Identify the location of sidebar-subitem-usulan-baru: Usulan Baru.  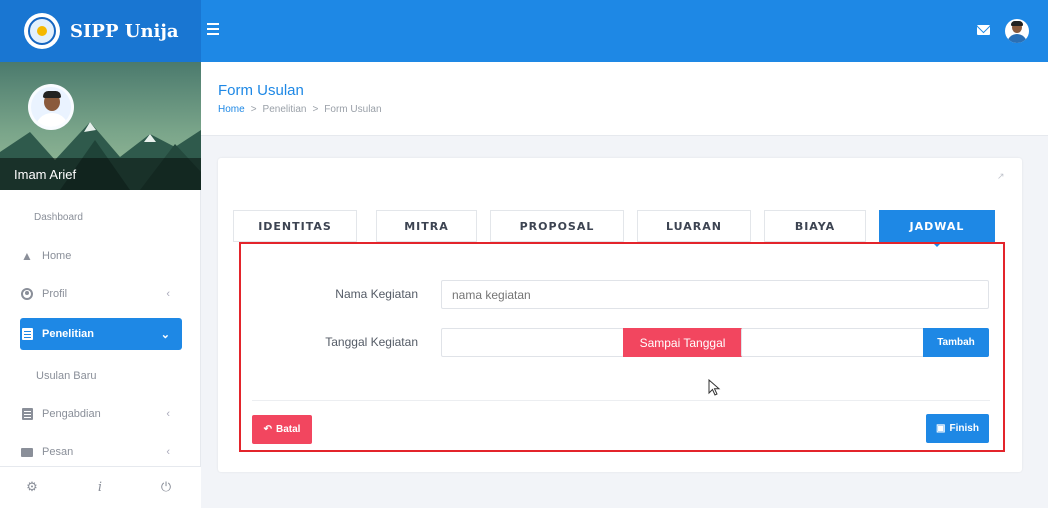
(66, 376).